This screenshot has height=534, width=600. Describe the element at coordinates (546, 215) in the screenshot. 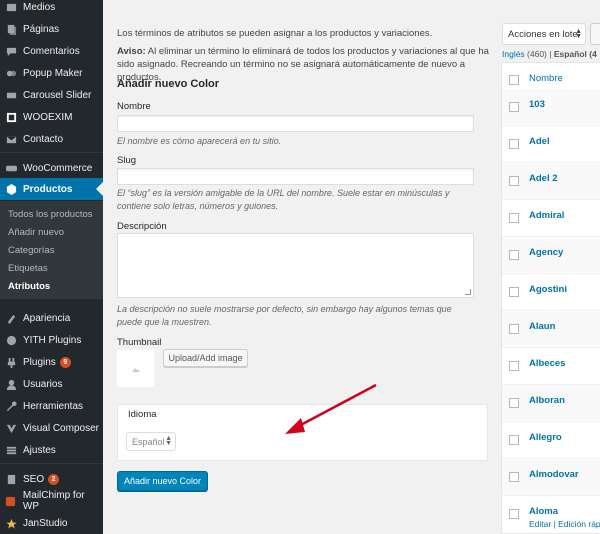

I see `term-name-link: Admiral` at that location.